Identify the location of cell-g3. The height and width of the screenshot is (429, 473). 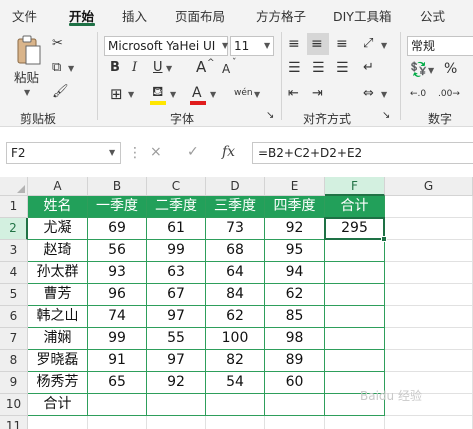
(429, 251).